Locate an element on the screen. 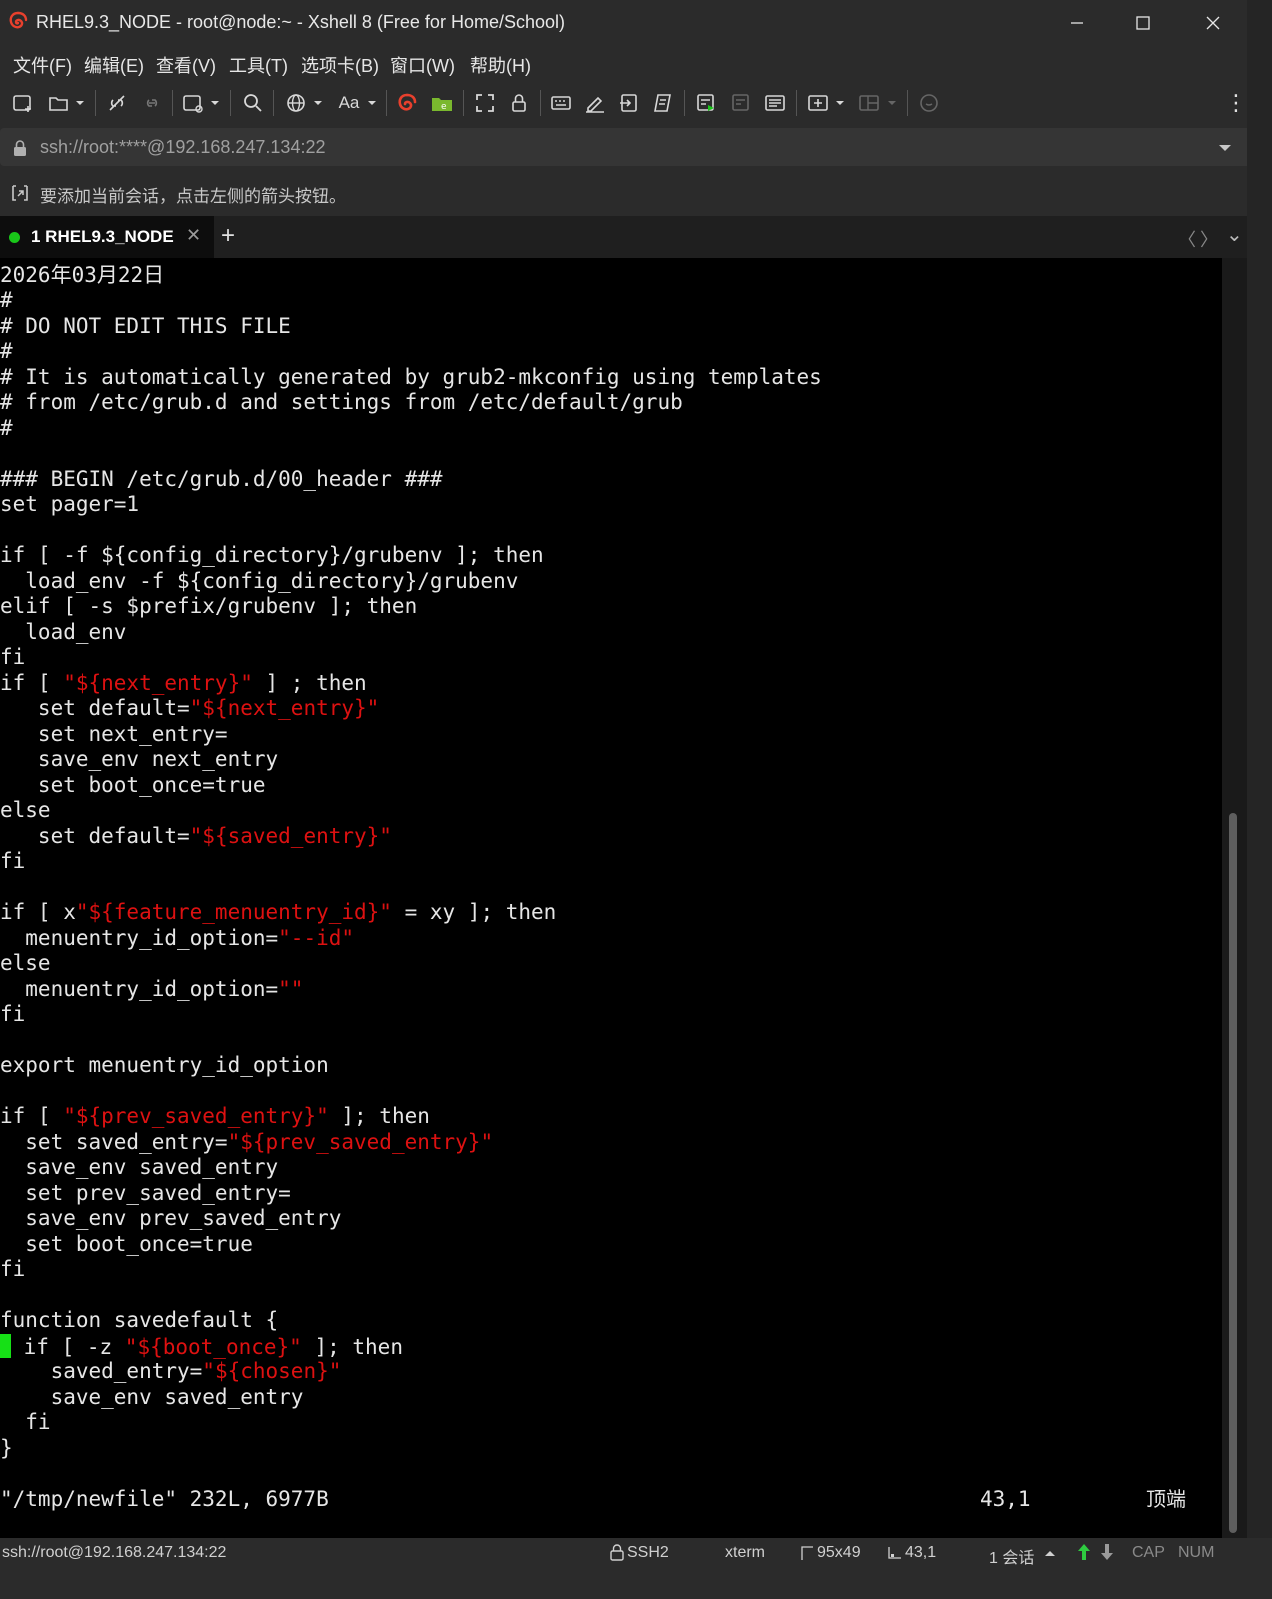 This screenshot has width=1272, height=1599. tab-list-icon: ⌄ is located at coordinates (1234, 234).